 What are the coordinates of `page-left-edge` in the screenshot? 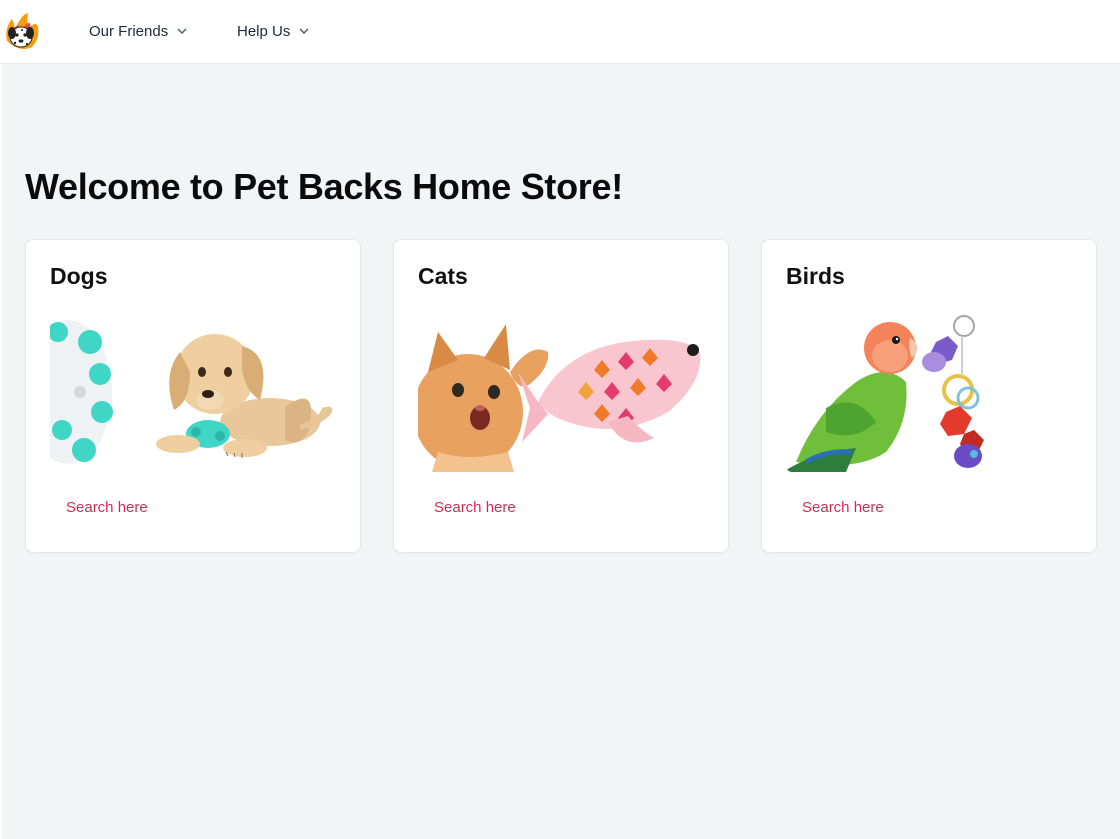 It's located at (1, 451).